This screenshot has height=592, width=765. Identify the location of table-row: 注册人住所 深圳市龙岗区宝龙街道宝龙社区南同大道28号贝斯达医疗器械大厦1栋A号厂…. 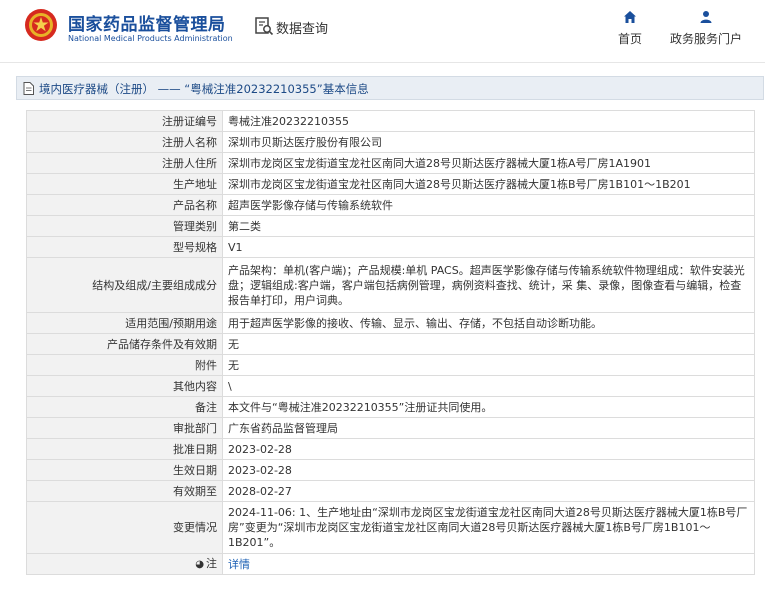
(390, 163).